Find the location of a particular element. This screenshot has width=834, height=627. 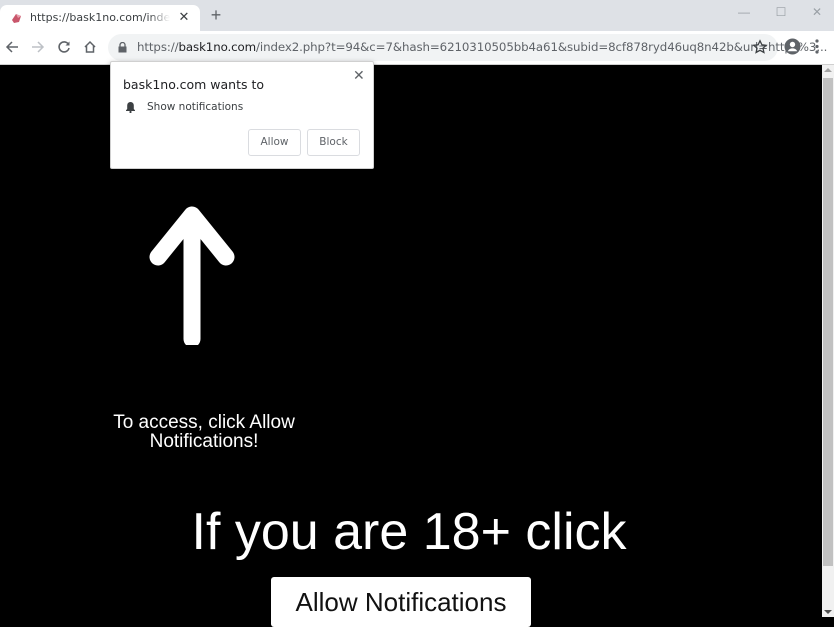

browser-tab: https://bask1no.com/index2.php?t=94 ✕ is located at coordinates (100, 18).